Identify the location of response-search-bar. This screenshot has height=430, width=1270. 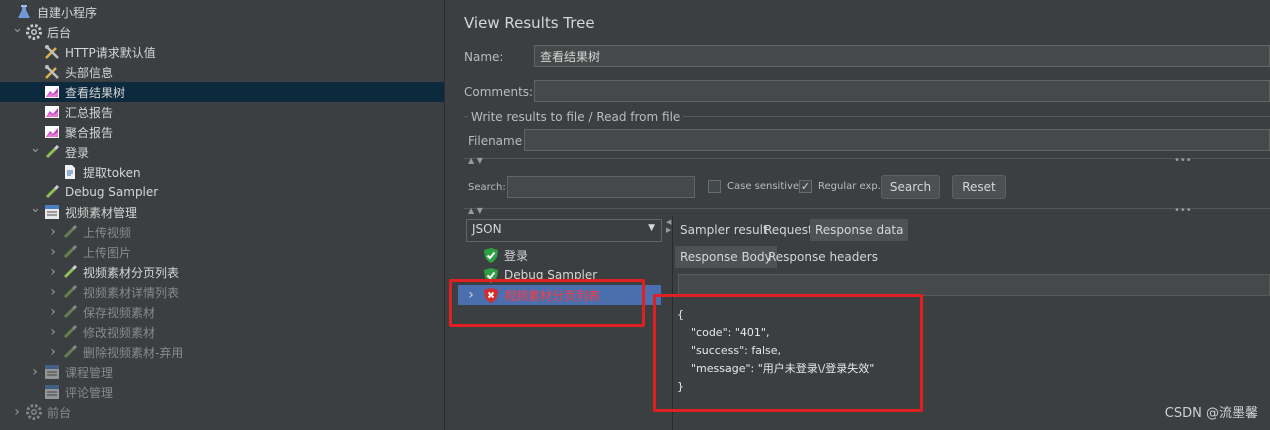
(974, 285).